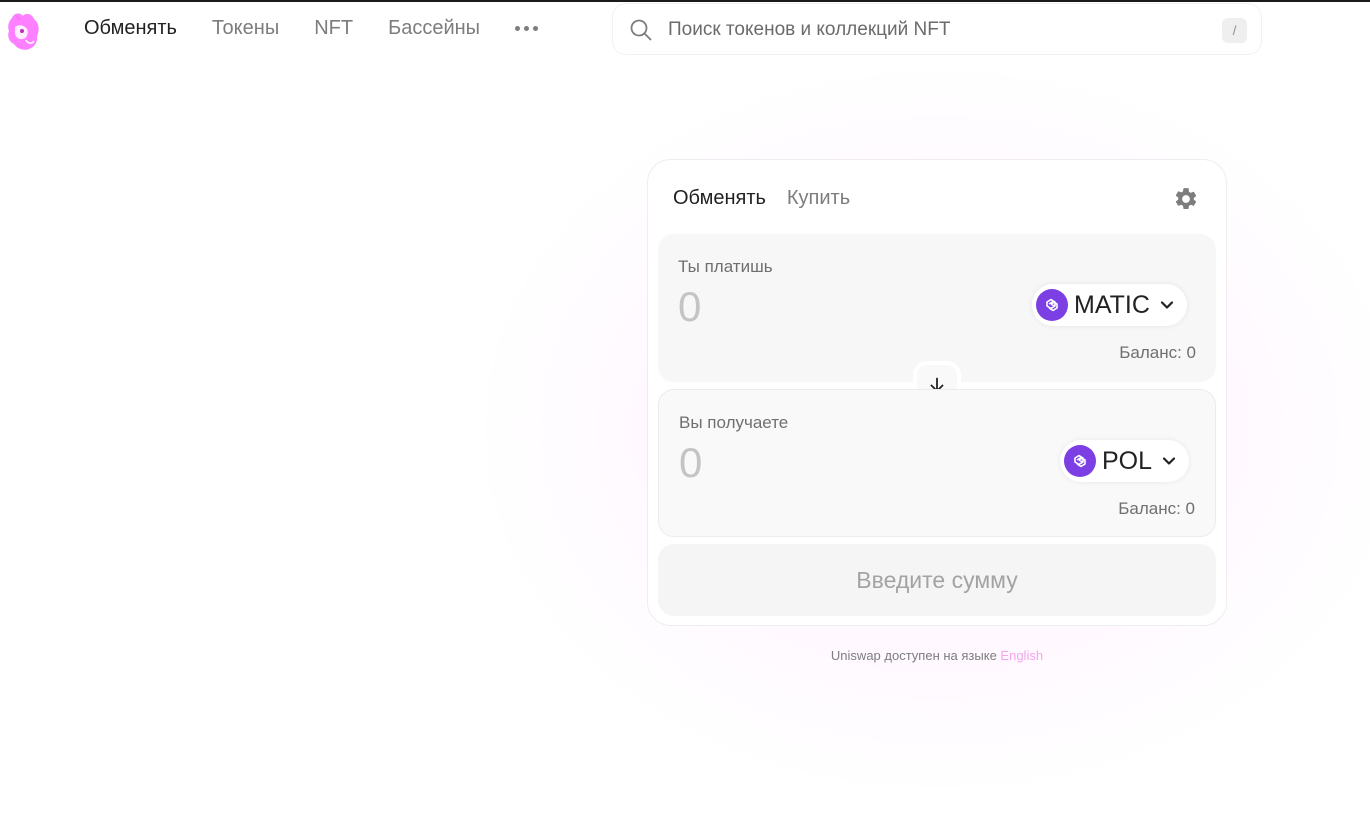  What do you see at coordinates (734, 422) in the screenshot?
I see `receive-label: Вы получаете` at bounding box center [734, 422].